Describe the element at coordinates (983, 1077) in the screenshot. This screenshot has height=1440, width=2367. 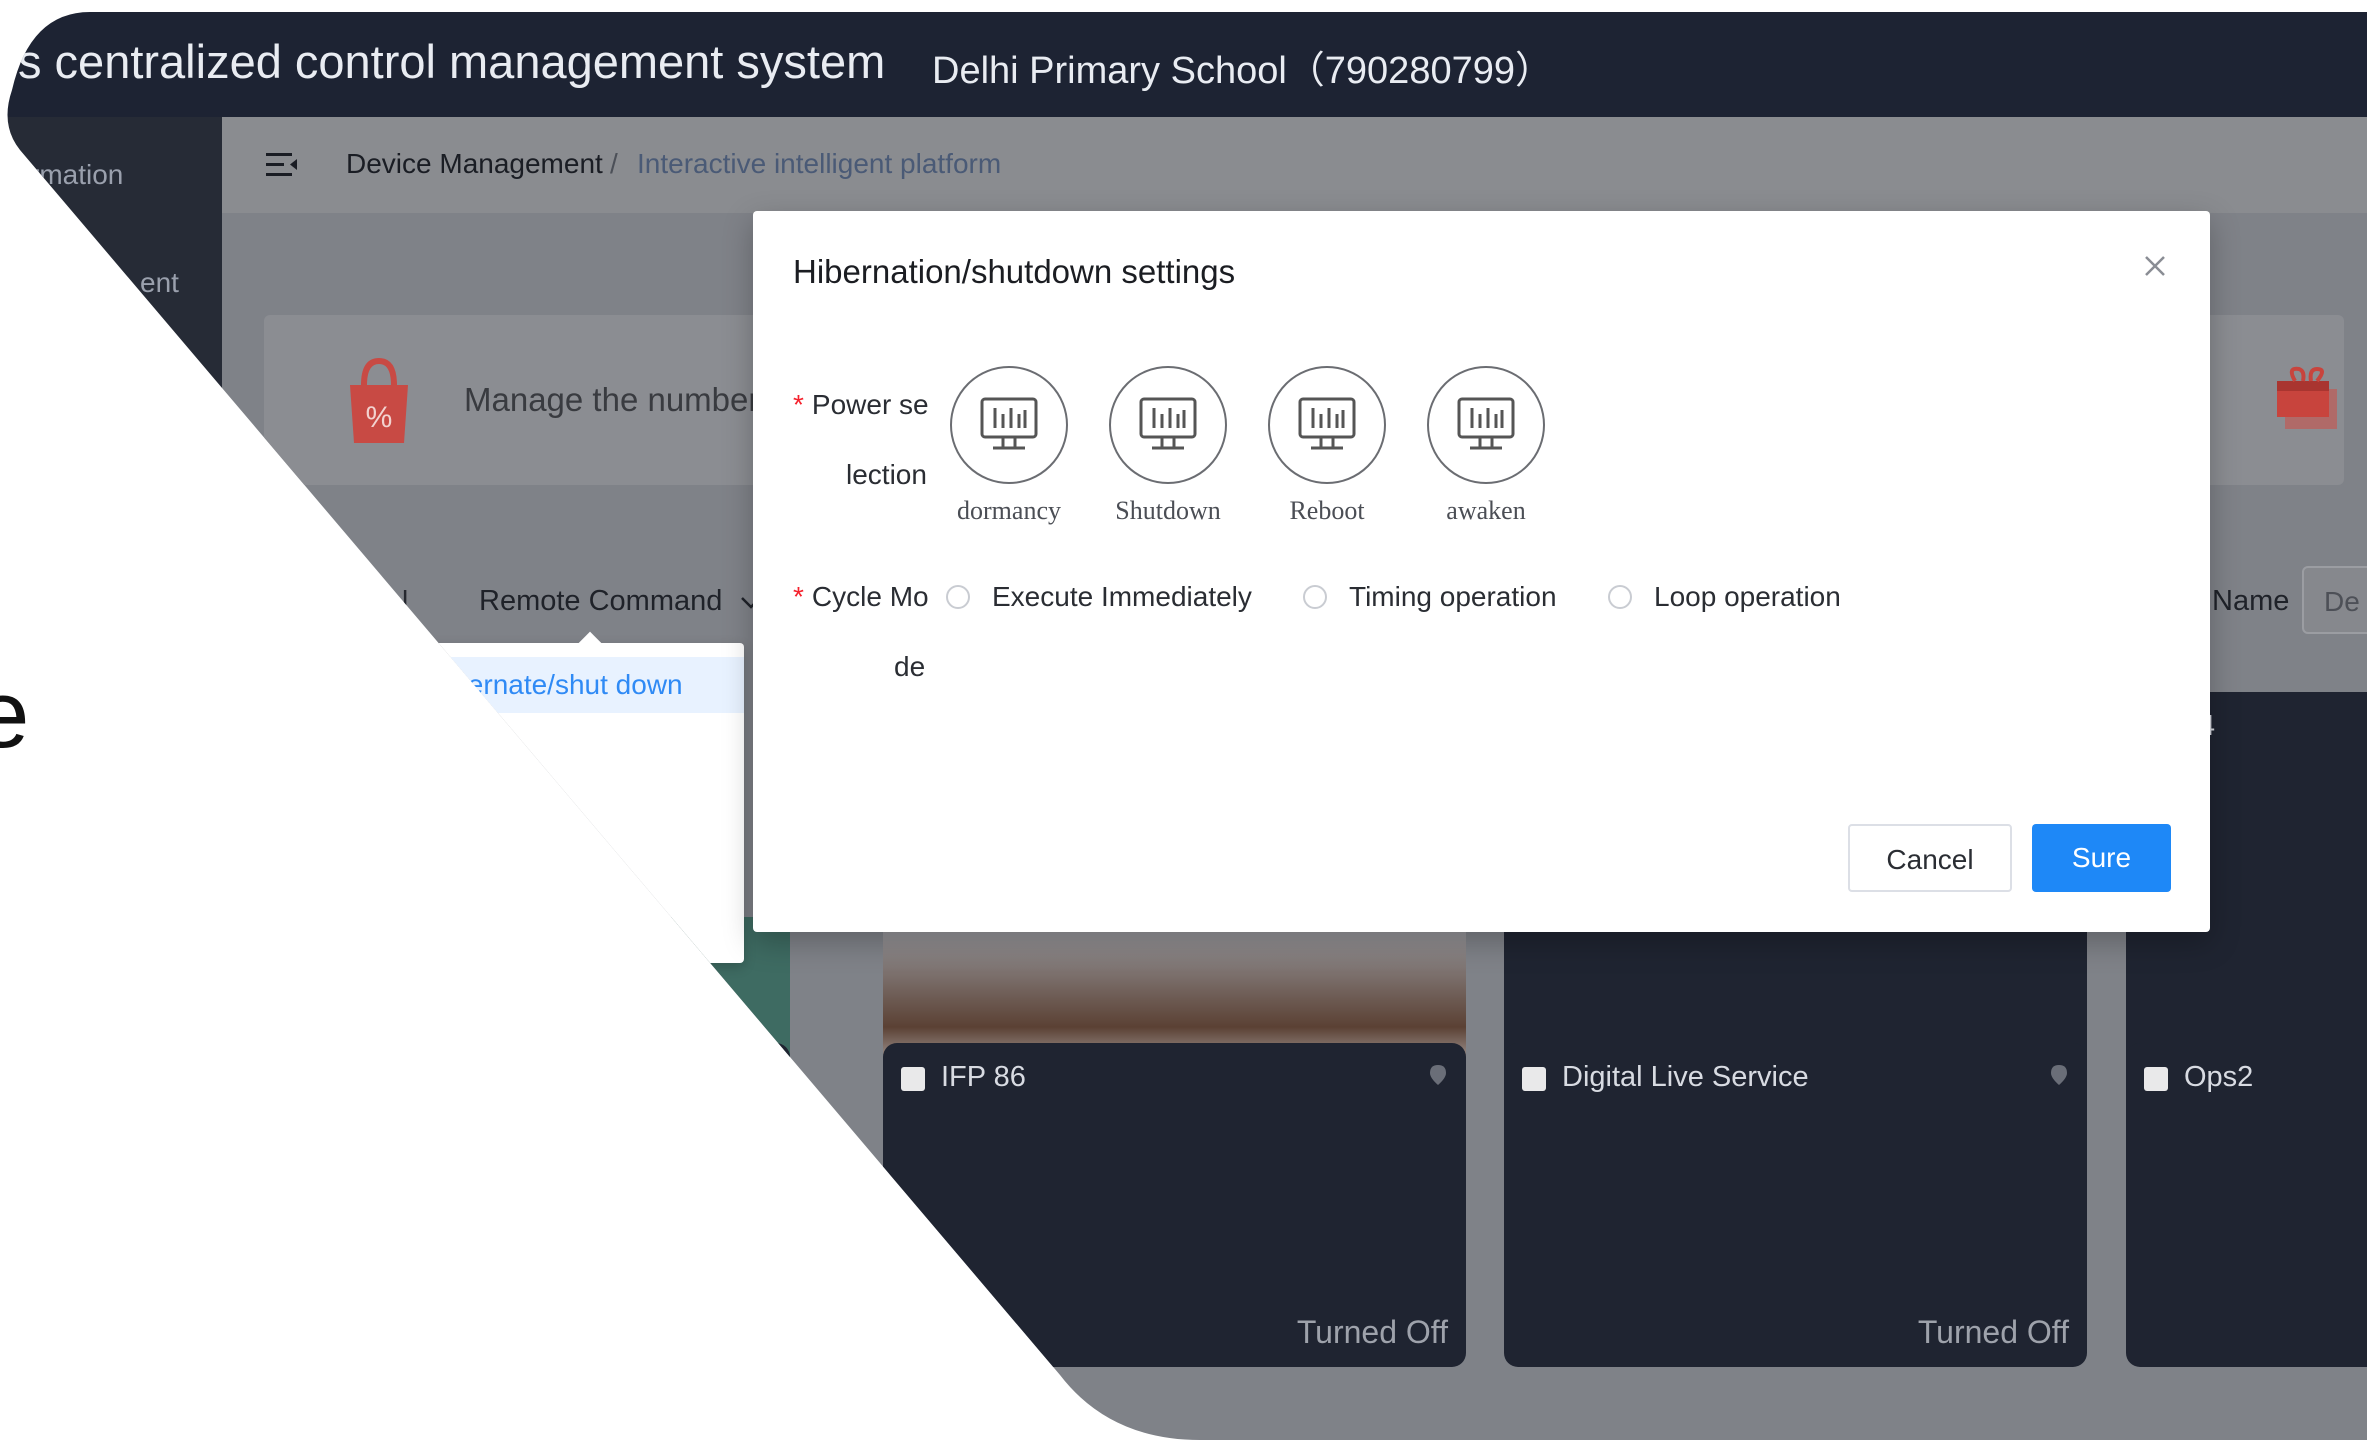
I see `device-card-title: IFP 86` at that location.